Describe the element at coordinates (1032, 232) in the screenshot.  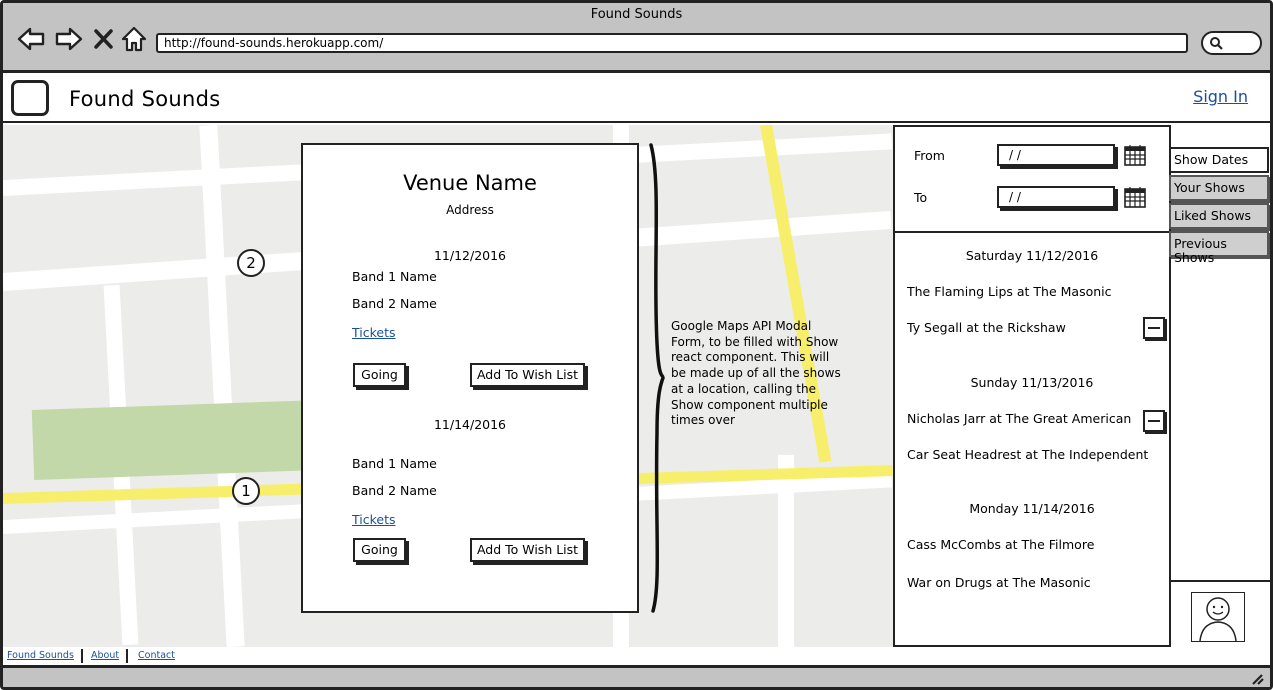
I see `panel-divider` at that location.